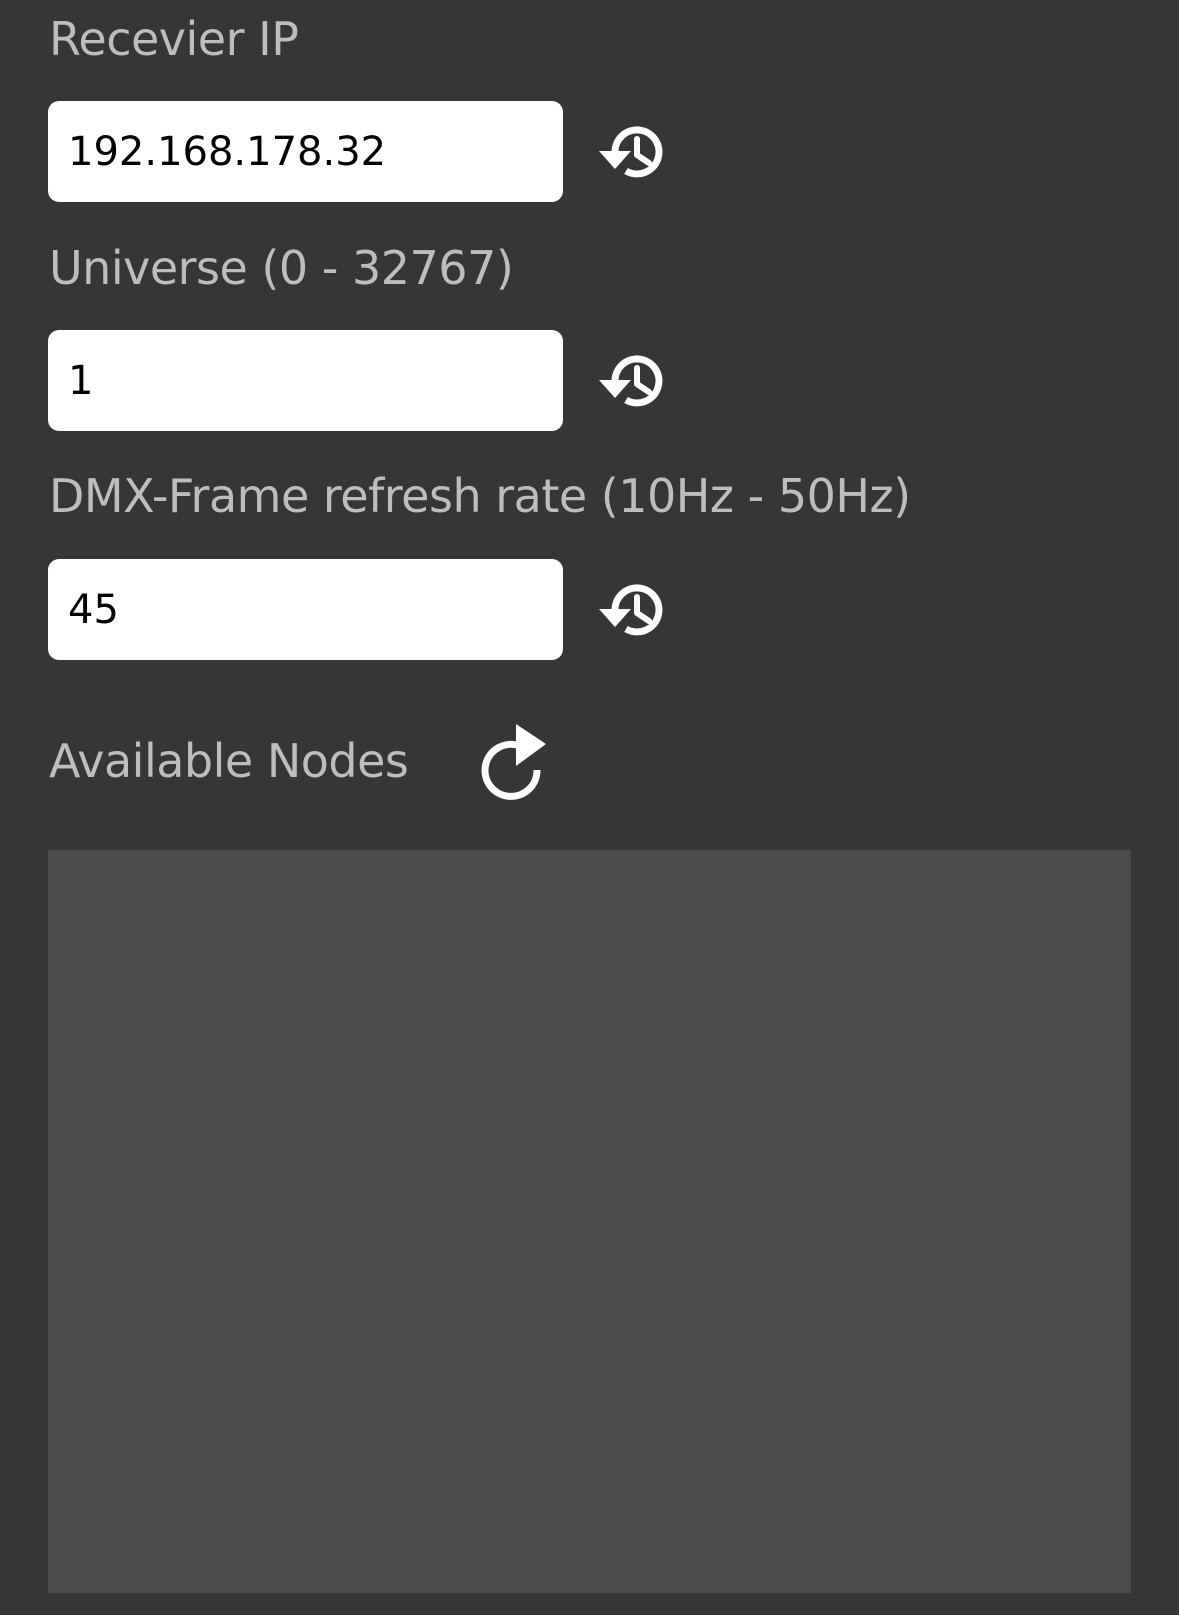 The width and height of the screenshot is (1179, 1615). What do you see at coordinates (229, 761) in the screenshot?
I see `available-nodes-label: Available Nodes` at bounding box center [229, 761].